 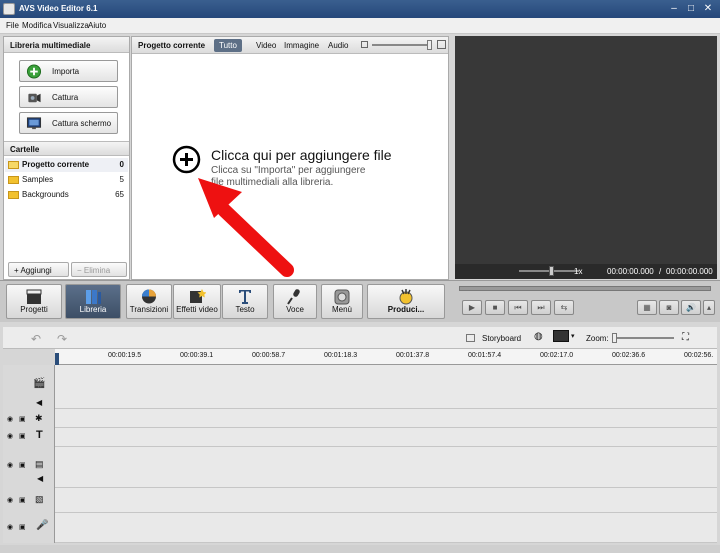 I want to click on folder-item-current-project: Progetto corrente 0, so click(x=66, y=165).